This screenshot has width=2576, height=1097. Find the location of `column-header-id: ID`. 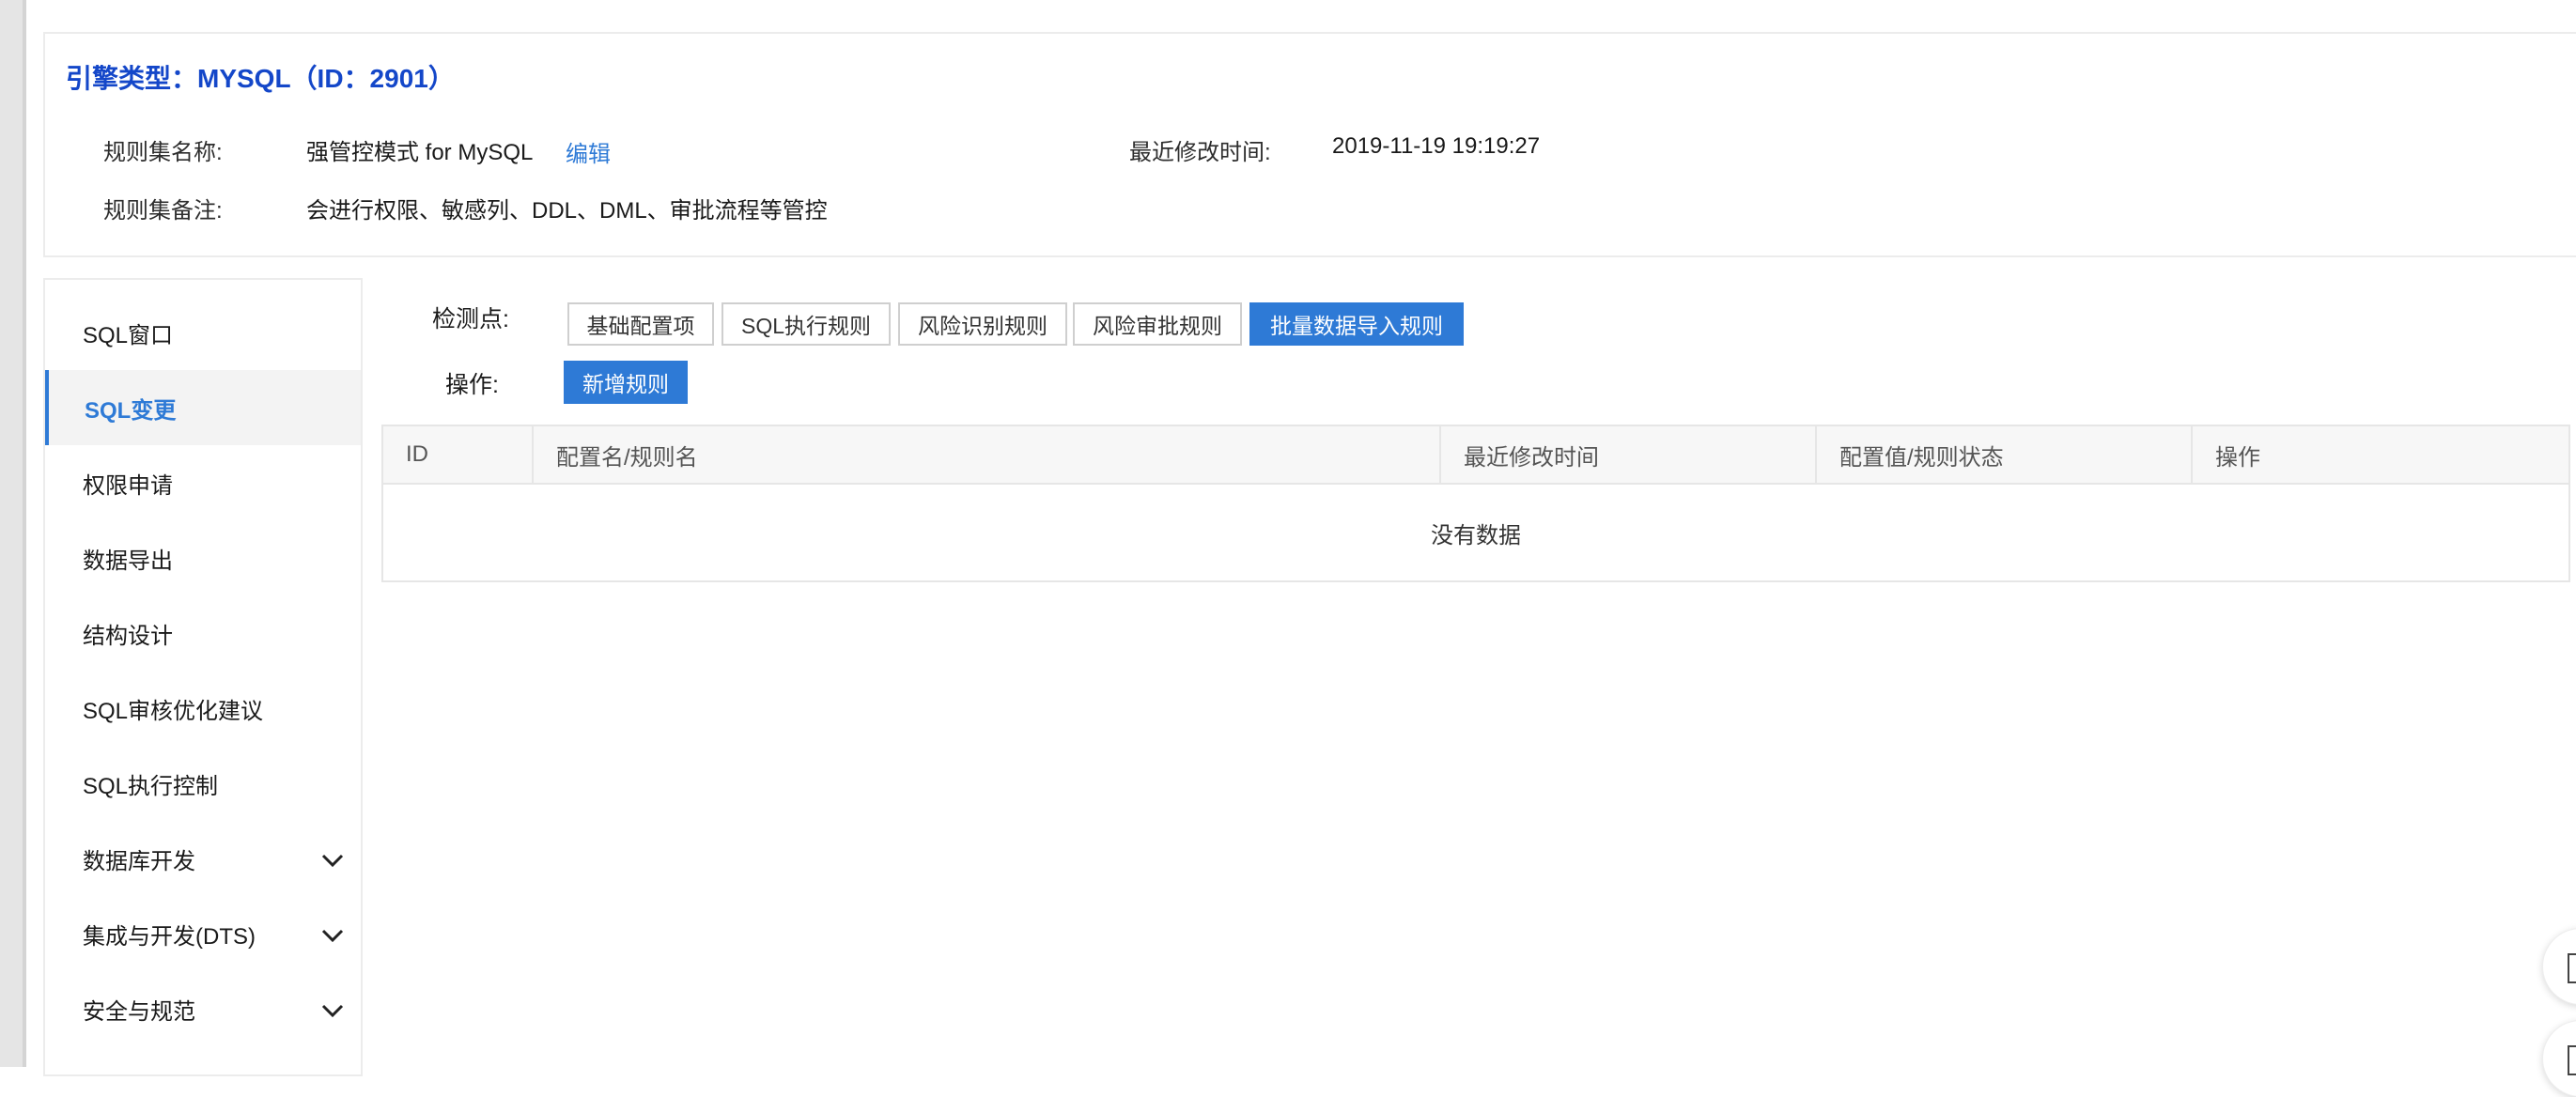

column-header-id: ID is located at coordinates (458, 454).